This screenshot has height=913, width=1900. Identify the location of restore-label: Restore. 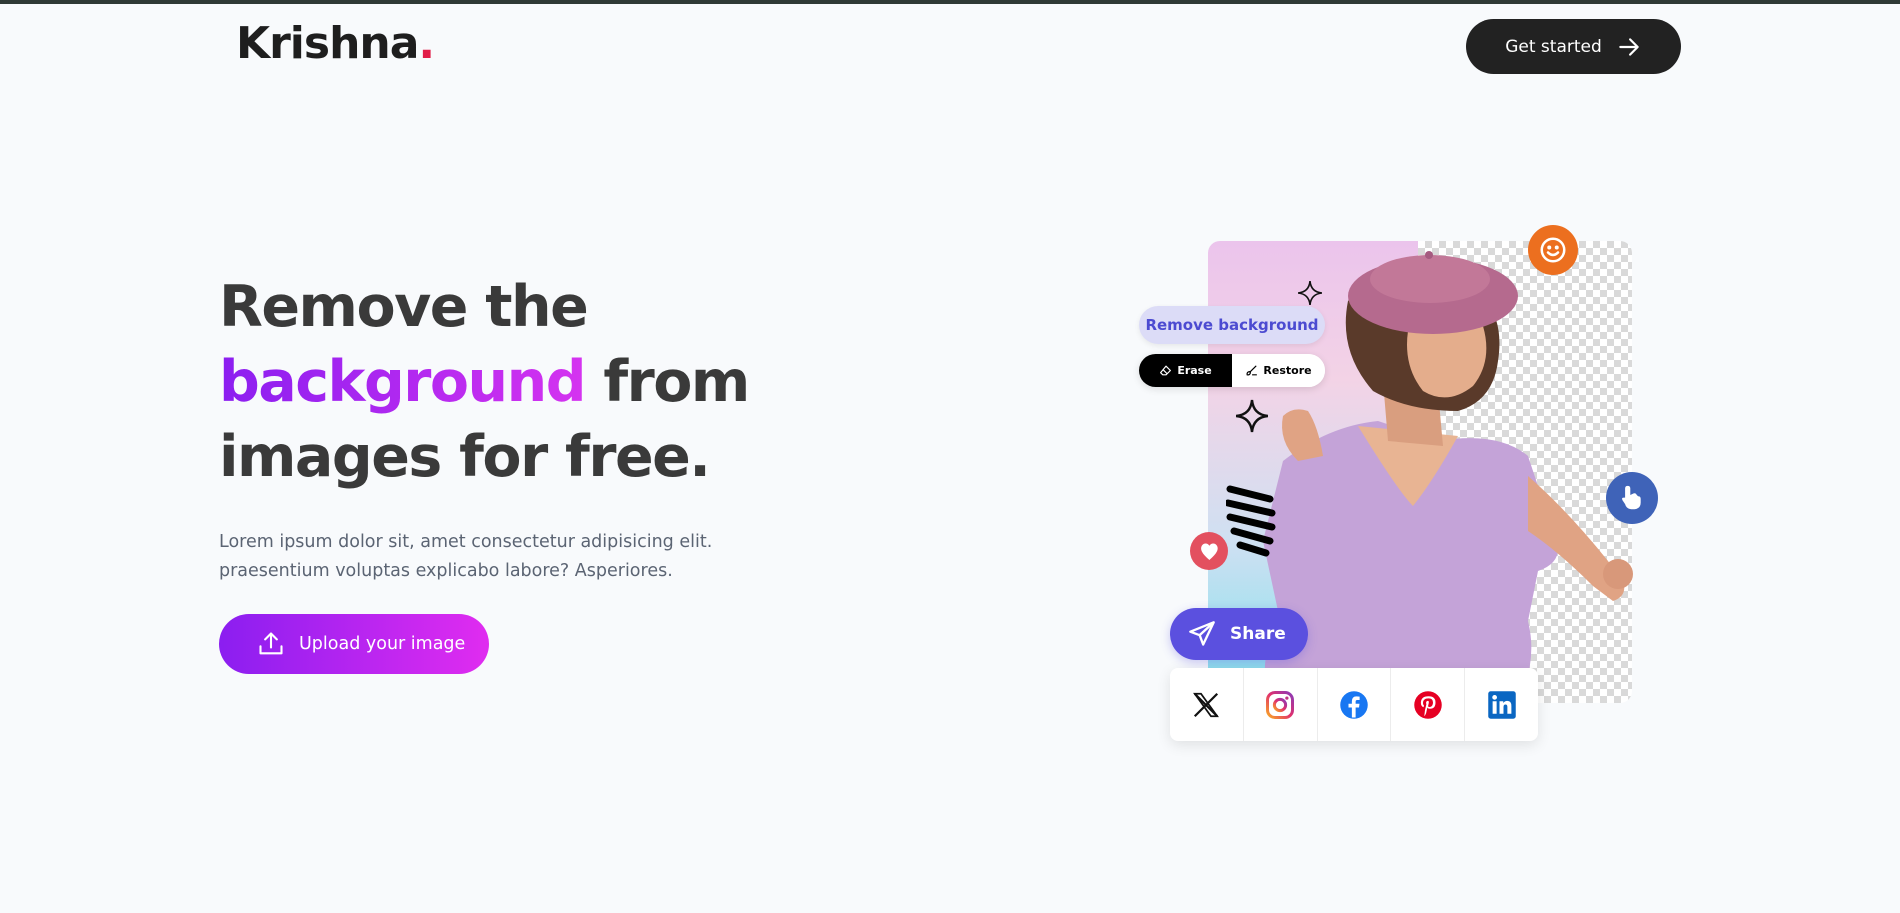
(1287, 370).